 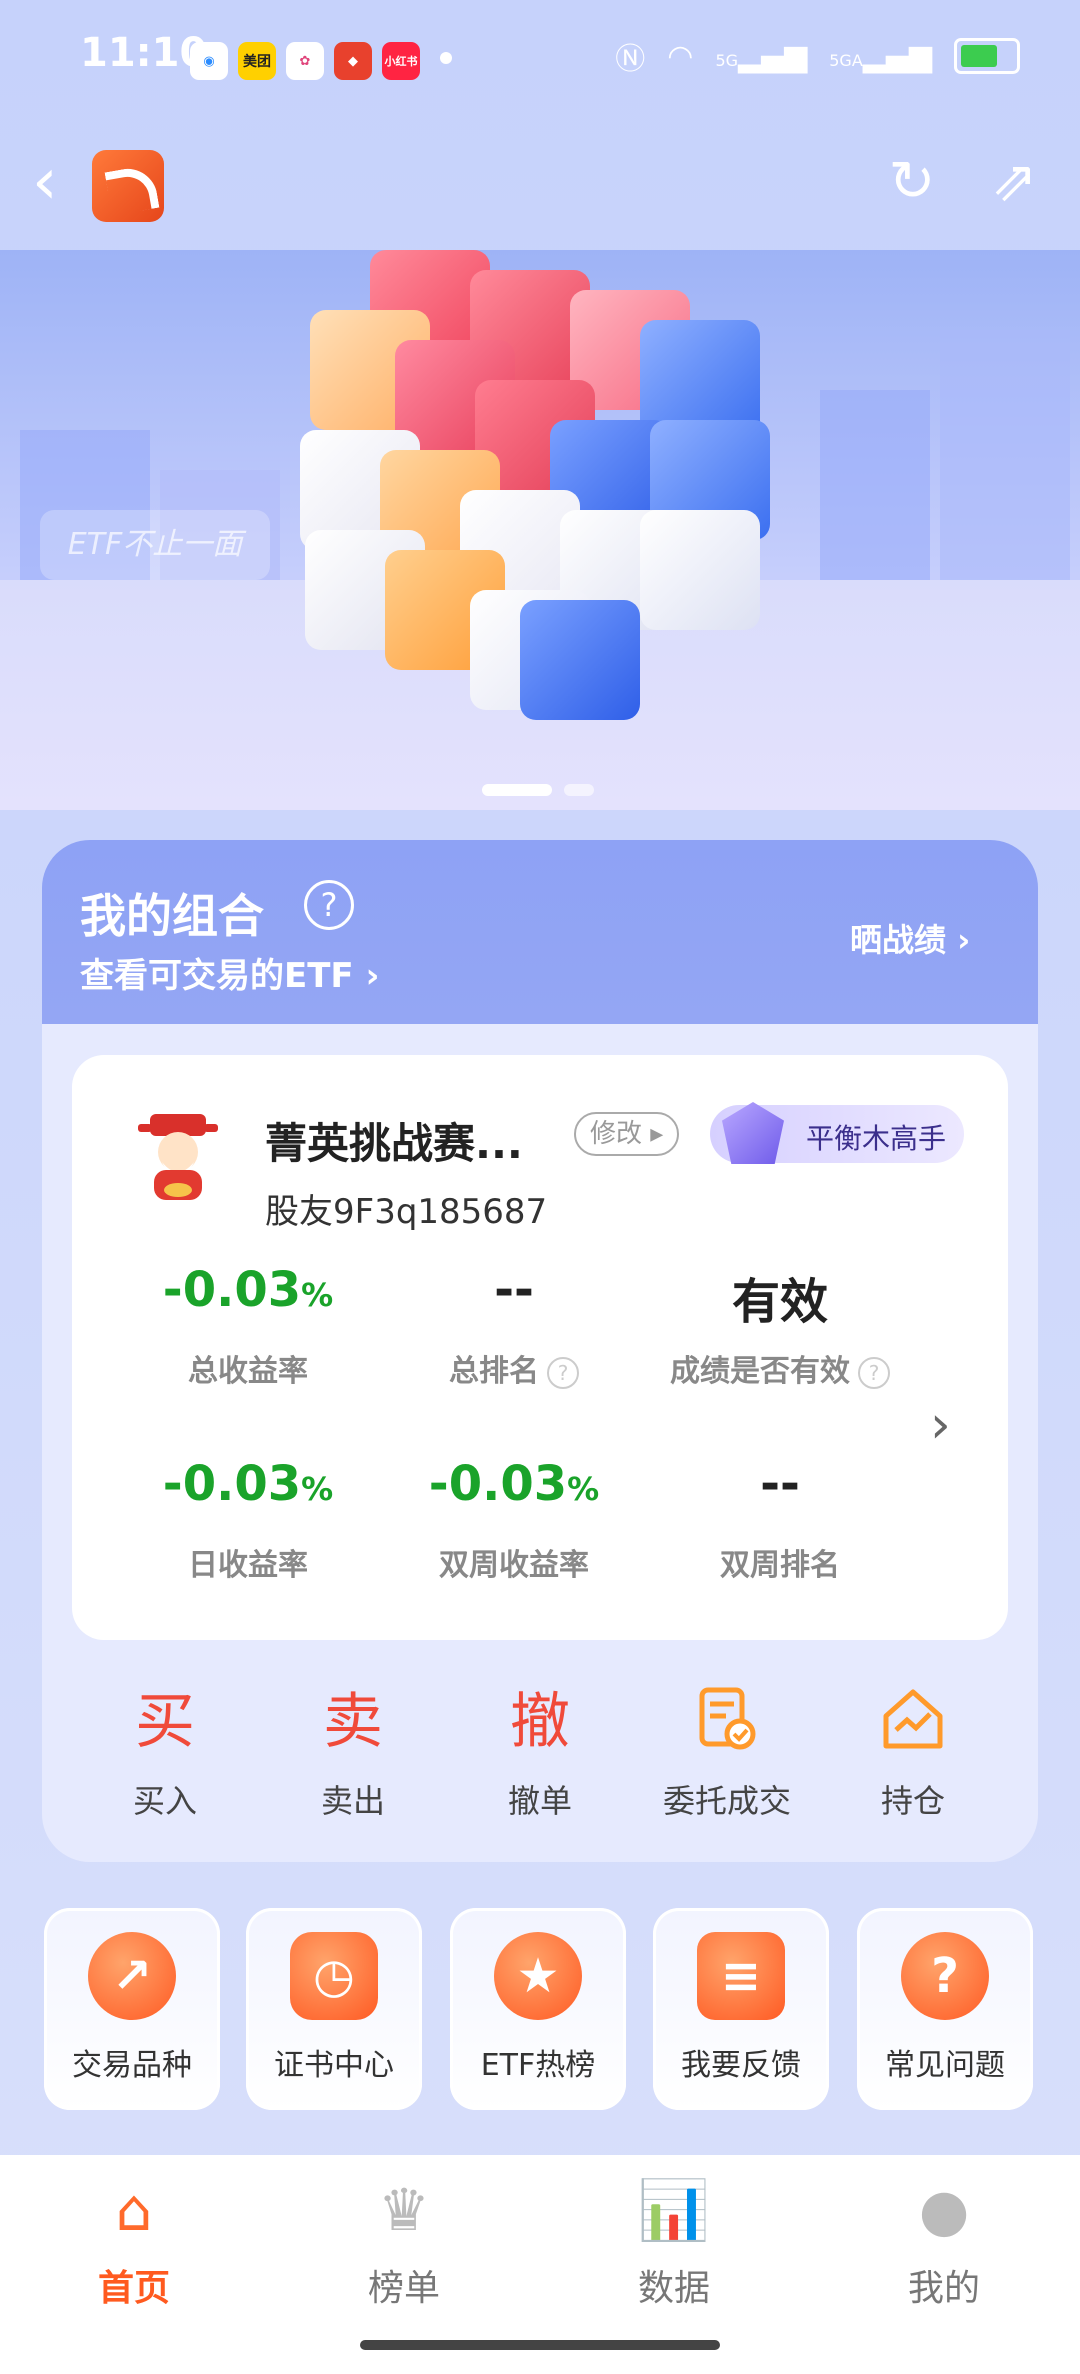 What do you see at coordinates (945, 1976) in the screenshot?
I see `question-icon: ?` at bounding box center [945, 1976].